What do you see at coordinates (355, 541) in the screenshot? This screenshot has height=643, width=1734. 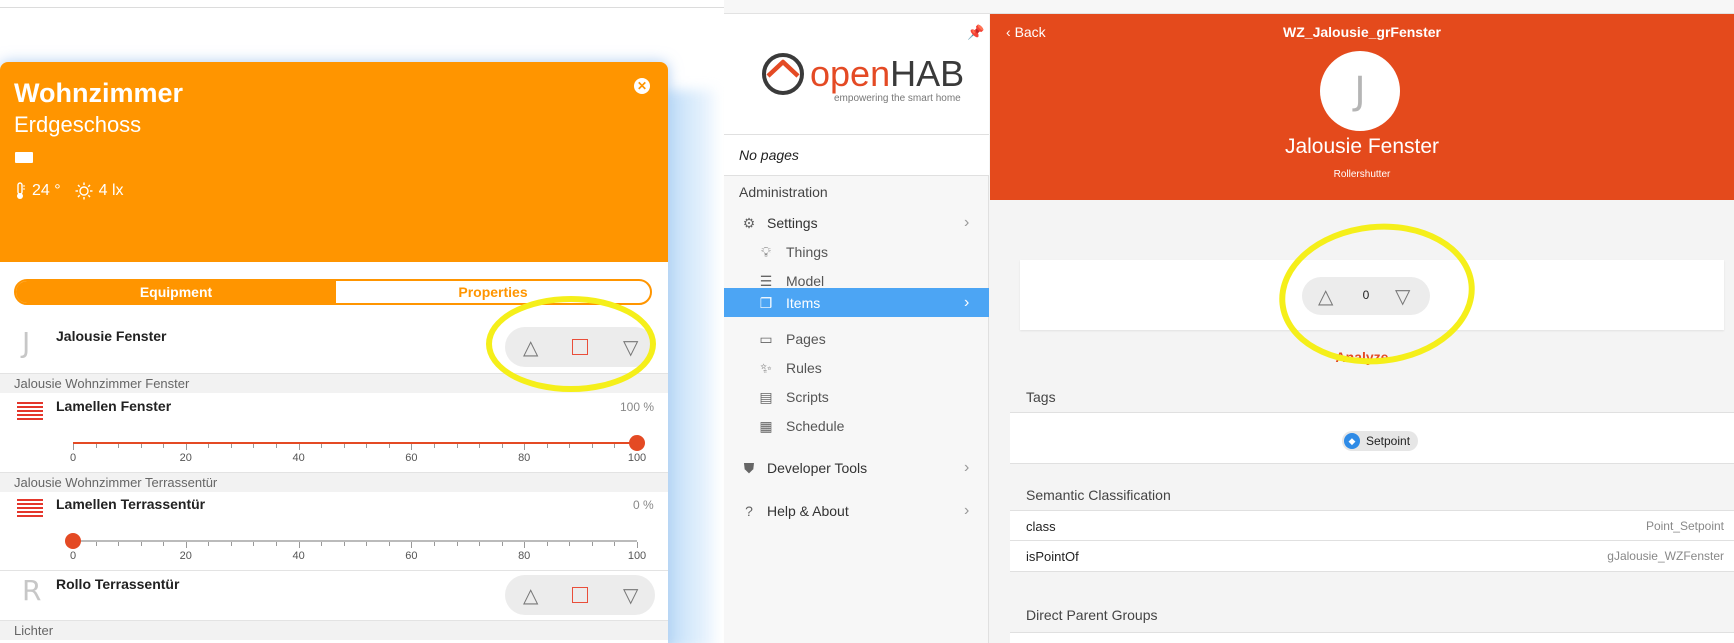 I see `slider-track` at bounding box center [355, 541].